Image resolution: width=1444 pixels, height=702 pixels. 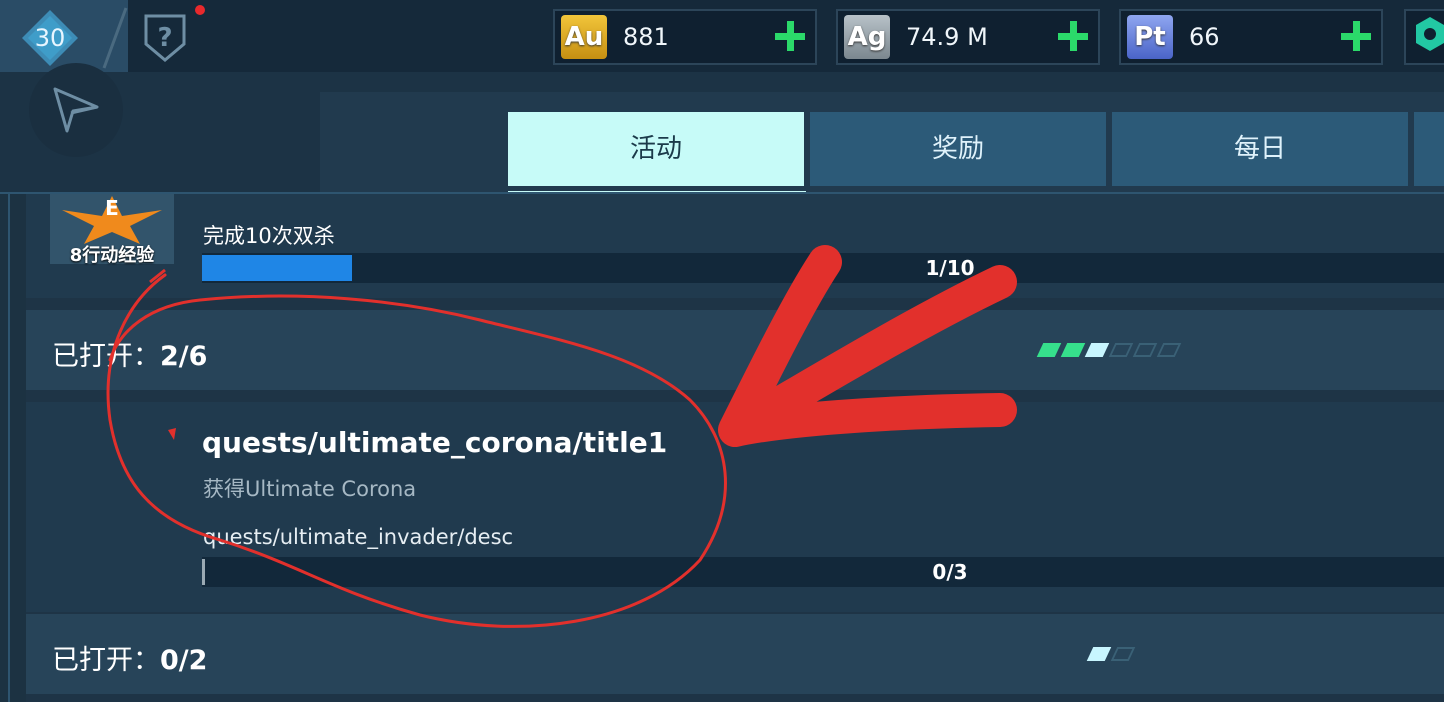 I want to click on reward-grade: E, so click(x=112, y=208).